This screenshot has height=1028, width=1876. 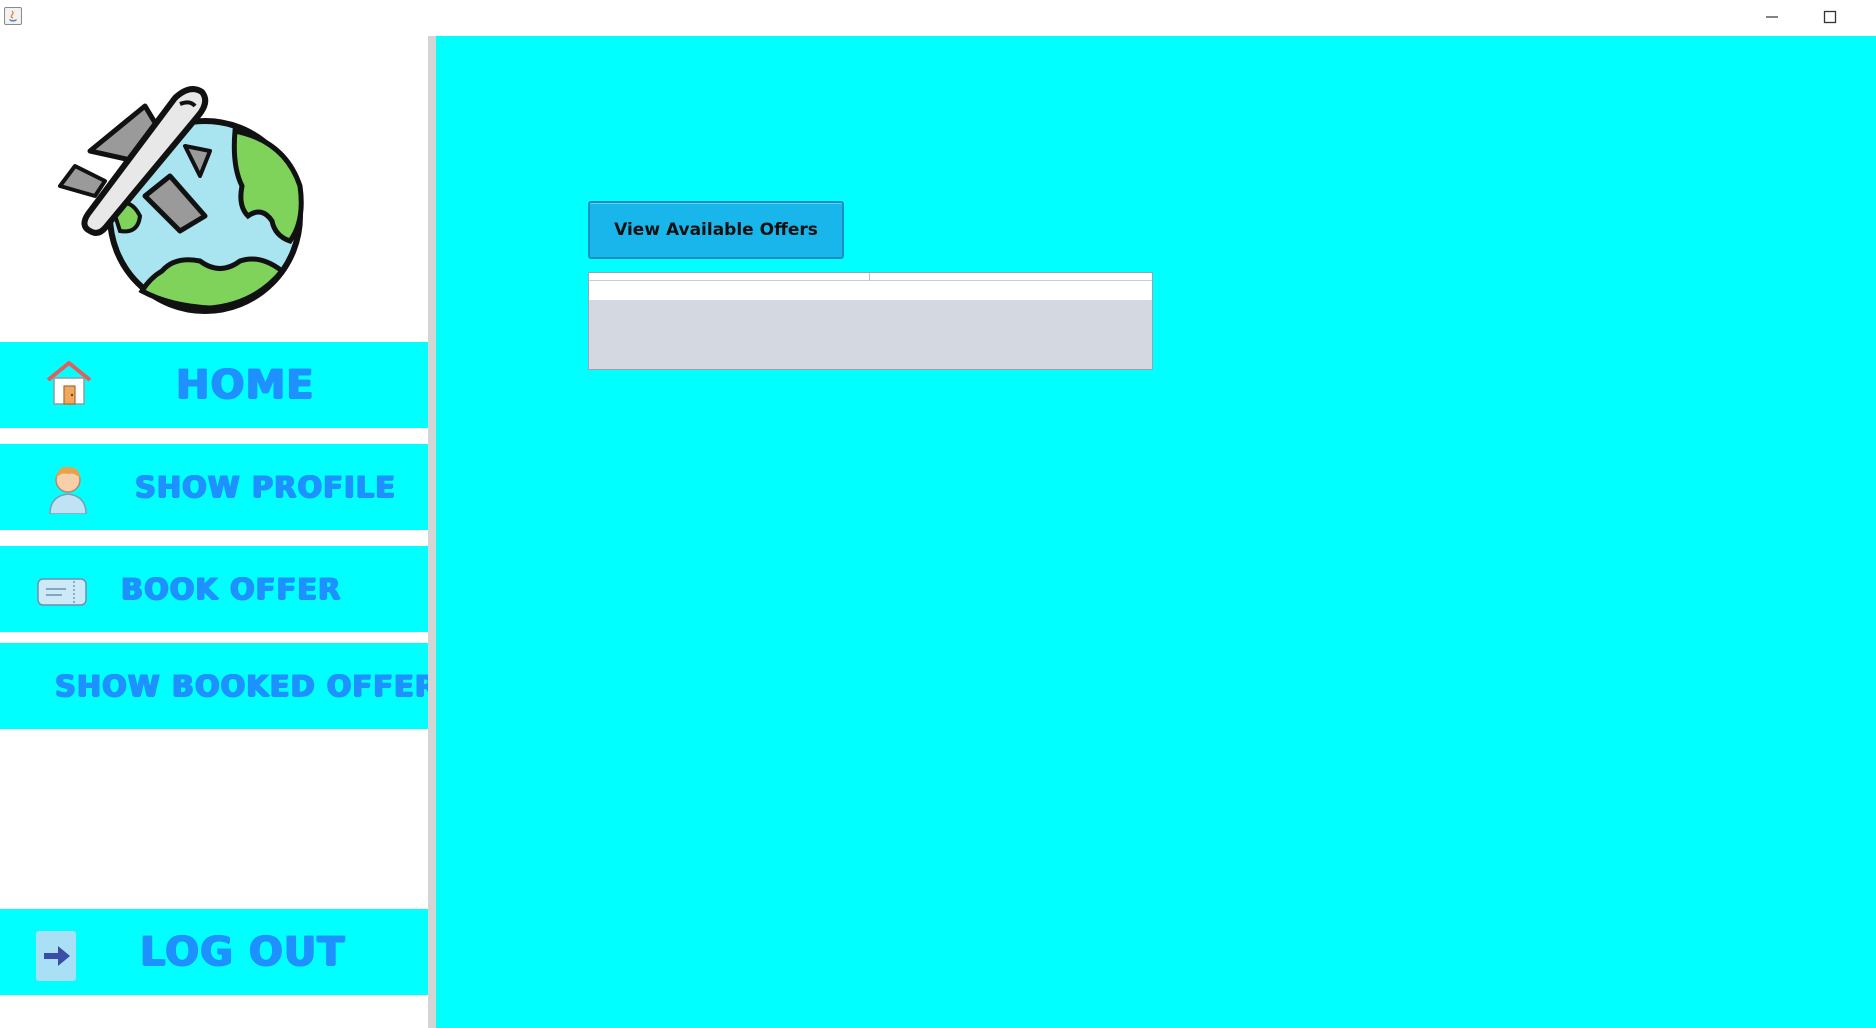 I want to click on view-available-offers-button: View Available Offers, so click(x=716, y=230).